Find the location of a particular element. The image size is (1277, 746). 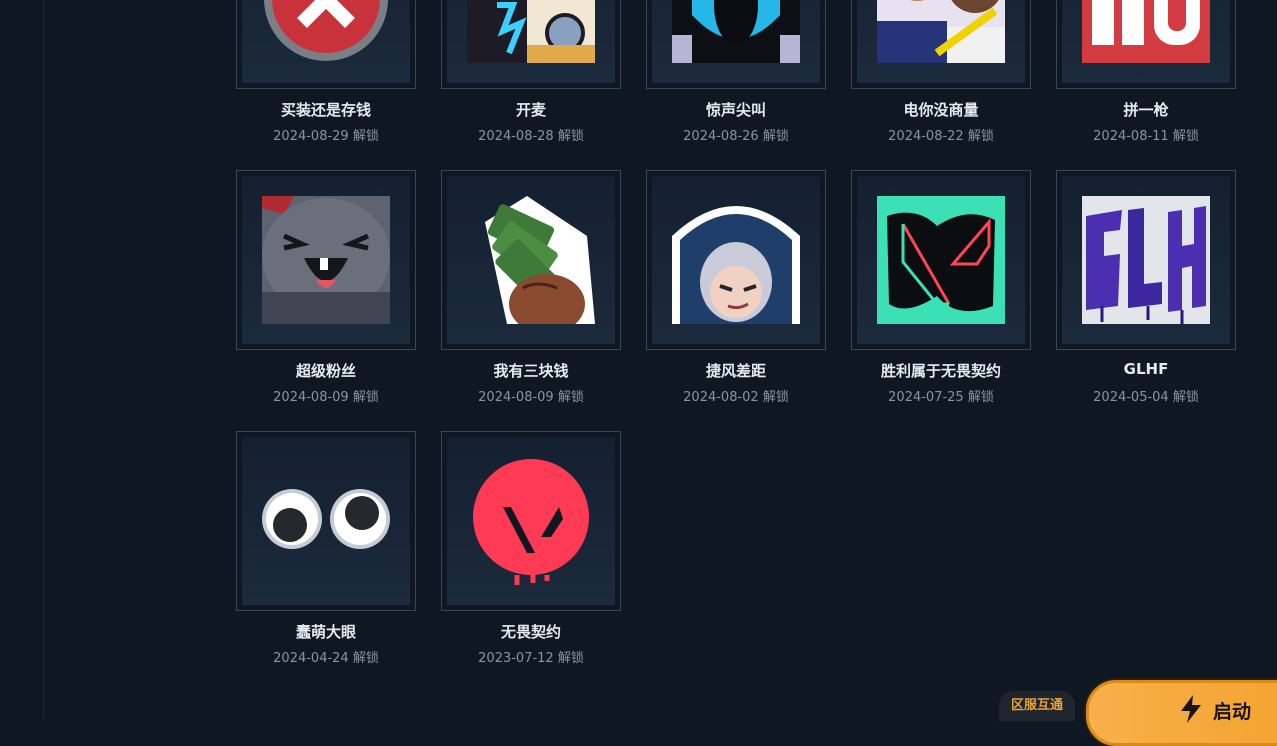

spray-card: 蠢萌大眼 2024-04-24 解锁 is located at coordinates (326, 551).